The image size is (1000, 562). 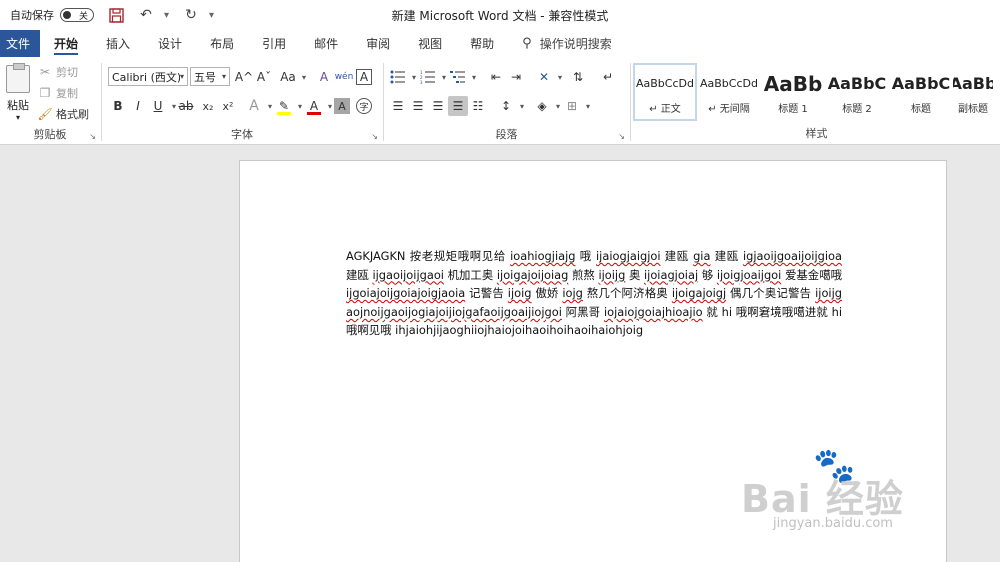 I want to click on search-icon: ⚲, so click(x=527, y=43).